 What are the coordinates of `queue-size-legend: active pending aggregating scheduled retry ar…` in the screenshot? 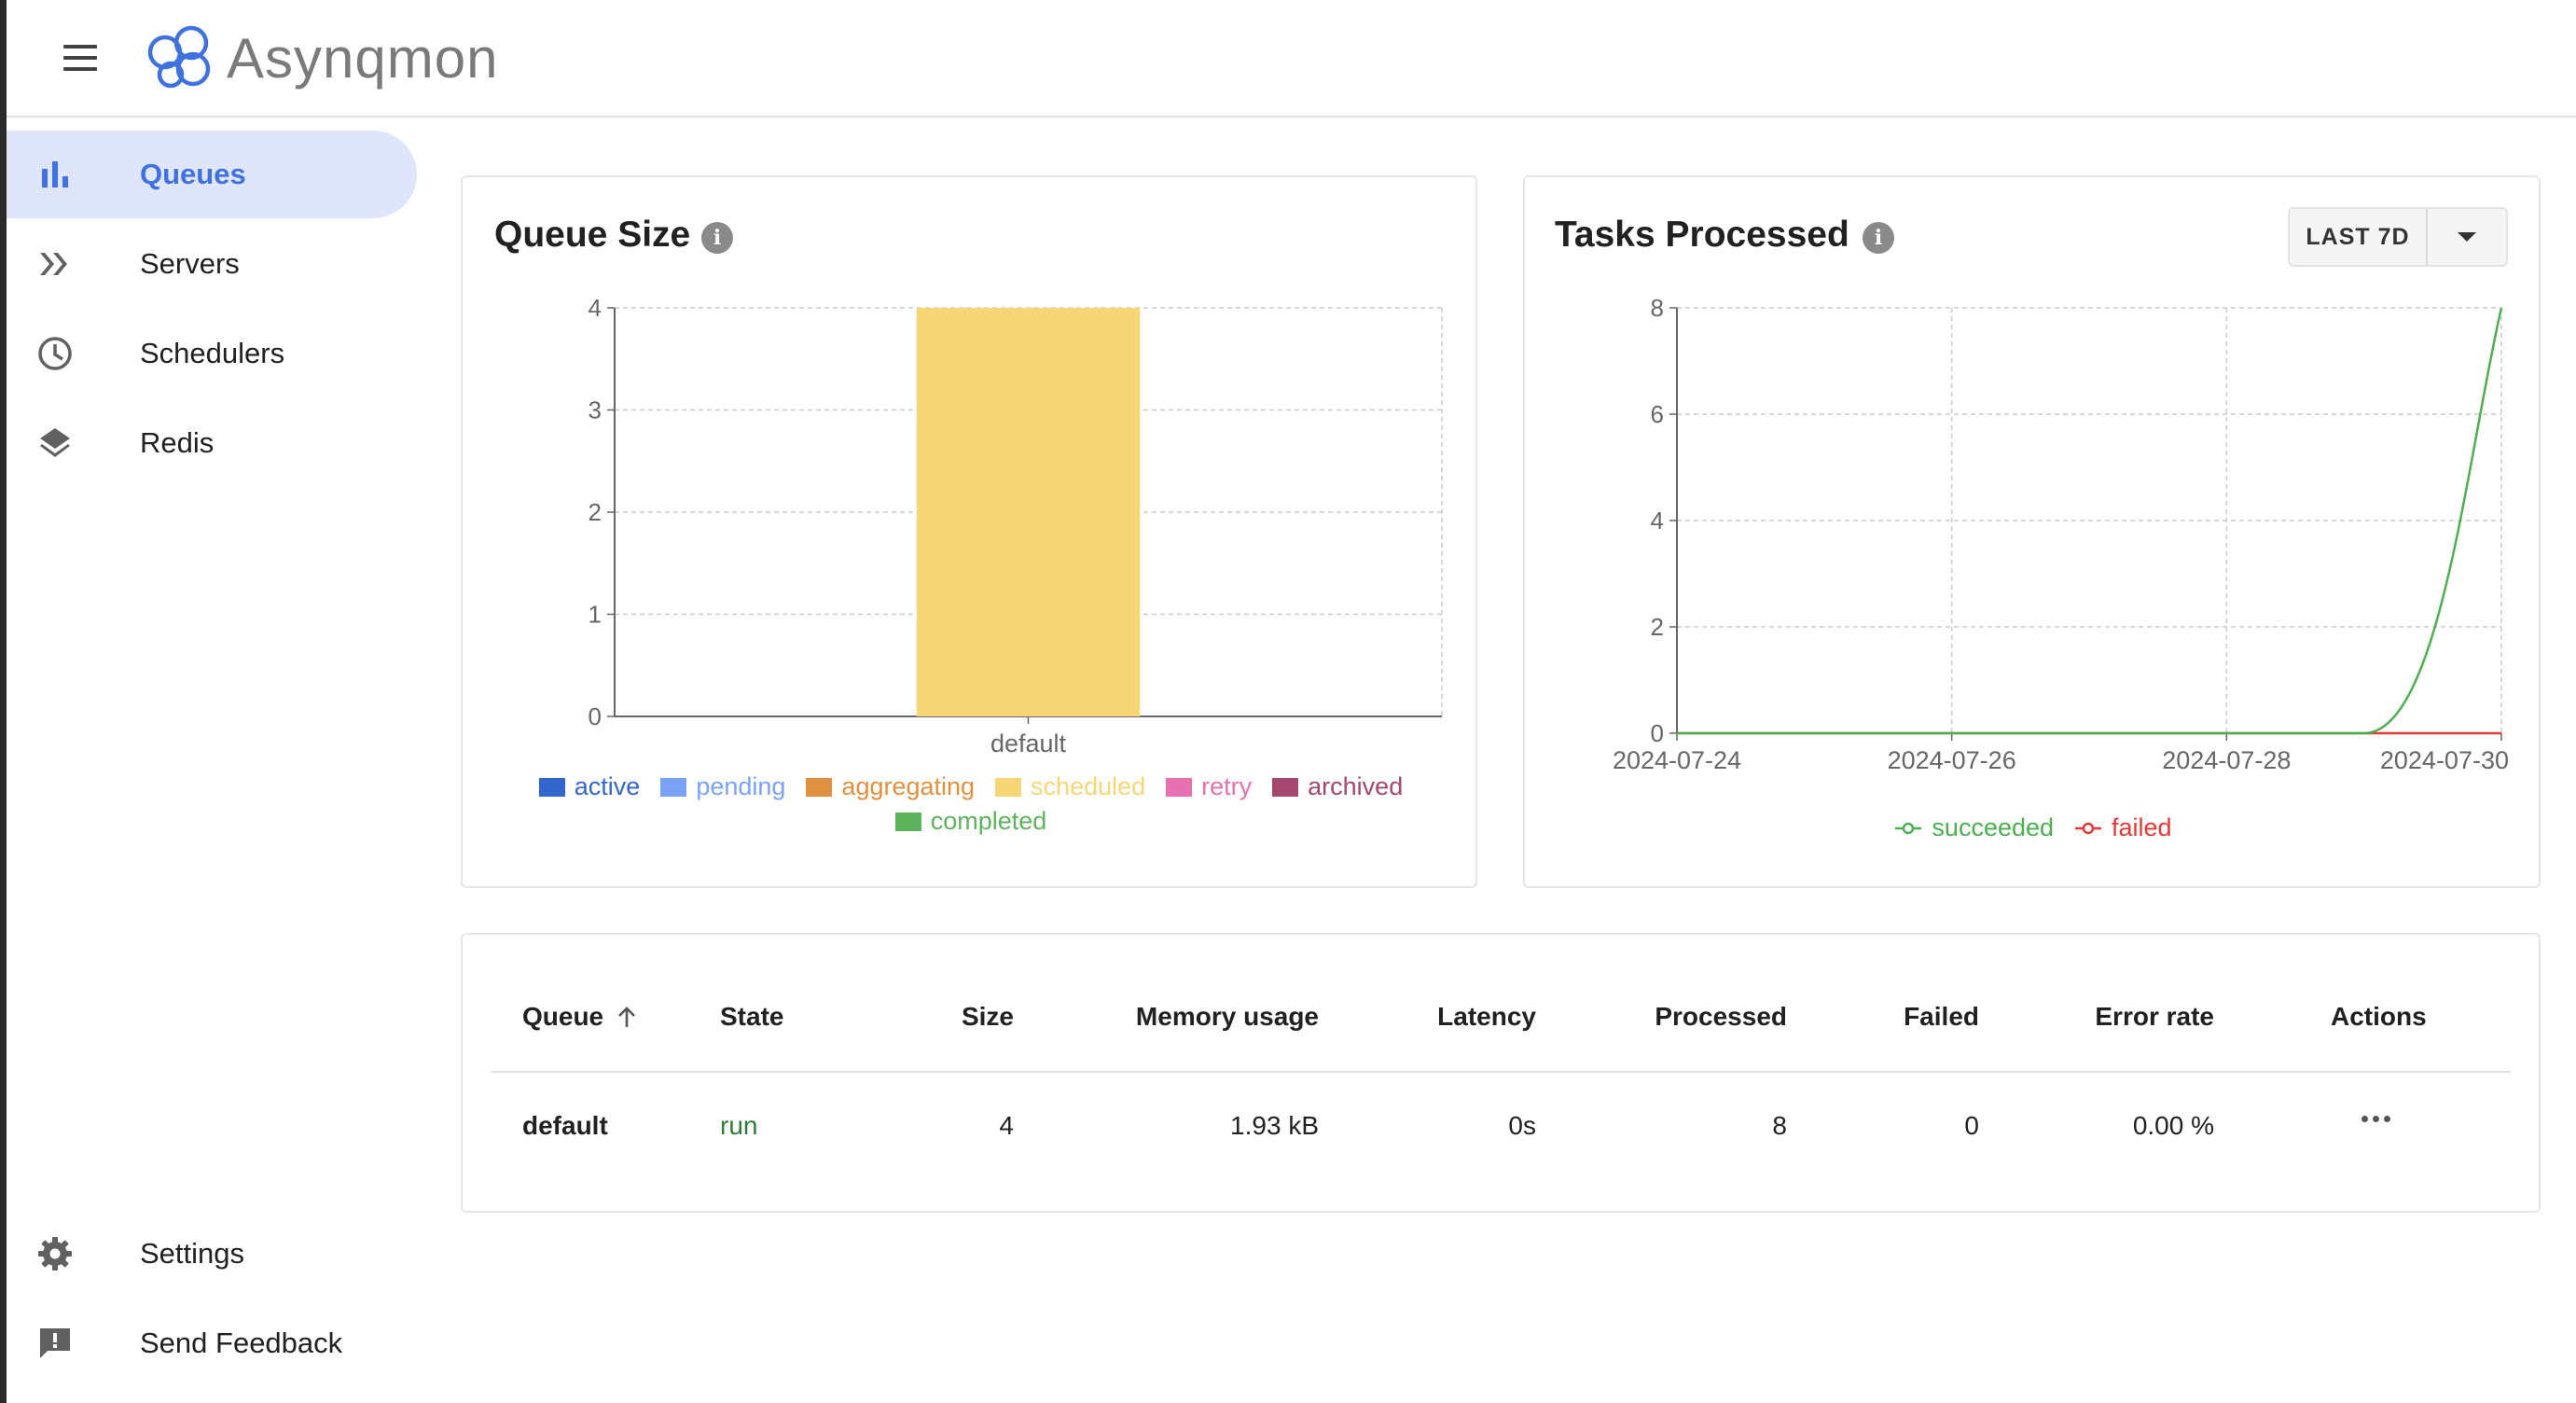 It's located at (971, 804).